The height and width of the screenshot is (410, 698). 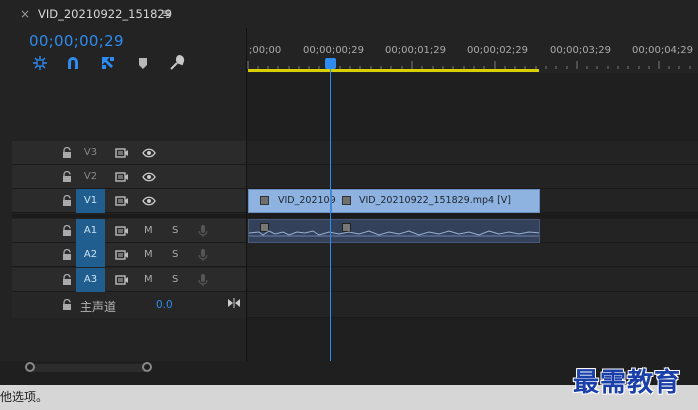 I want to click on video-clip-name: VID_202109, so click(x=307, y=200).